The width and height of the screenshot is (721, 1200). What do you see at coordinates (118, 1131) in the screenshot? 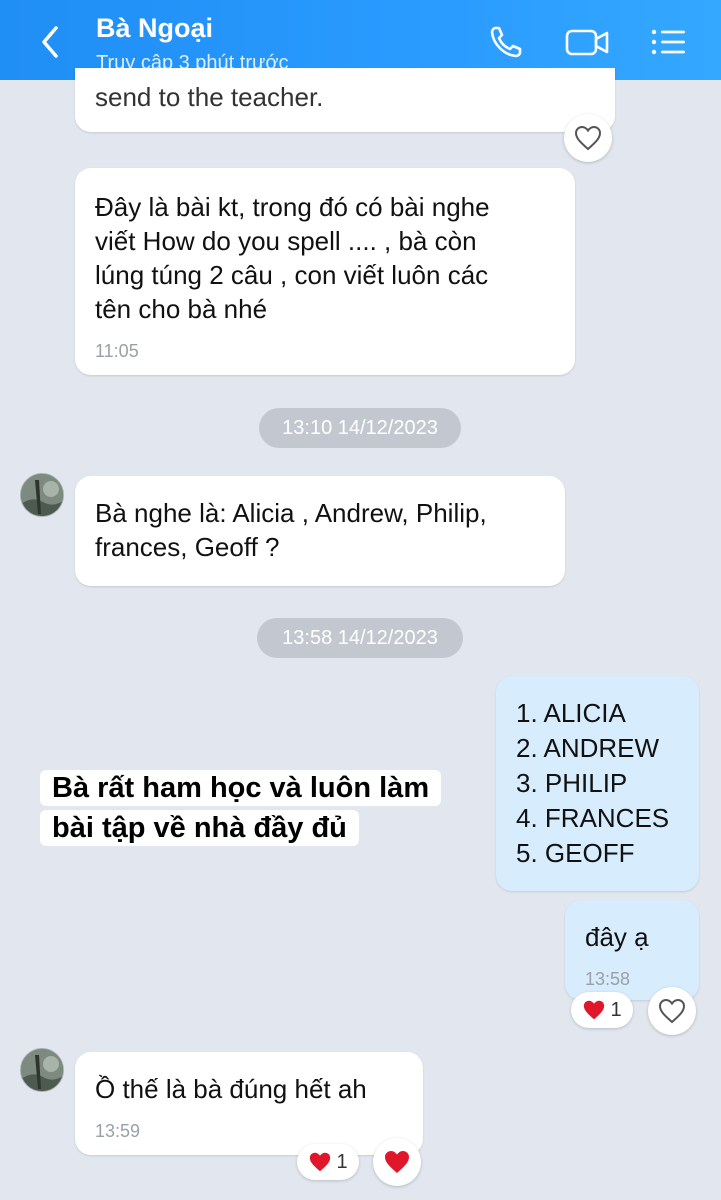
I see `message-timestamp: 13:59` at bounding box center [118, 1131].